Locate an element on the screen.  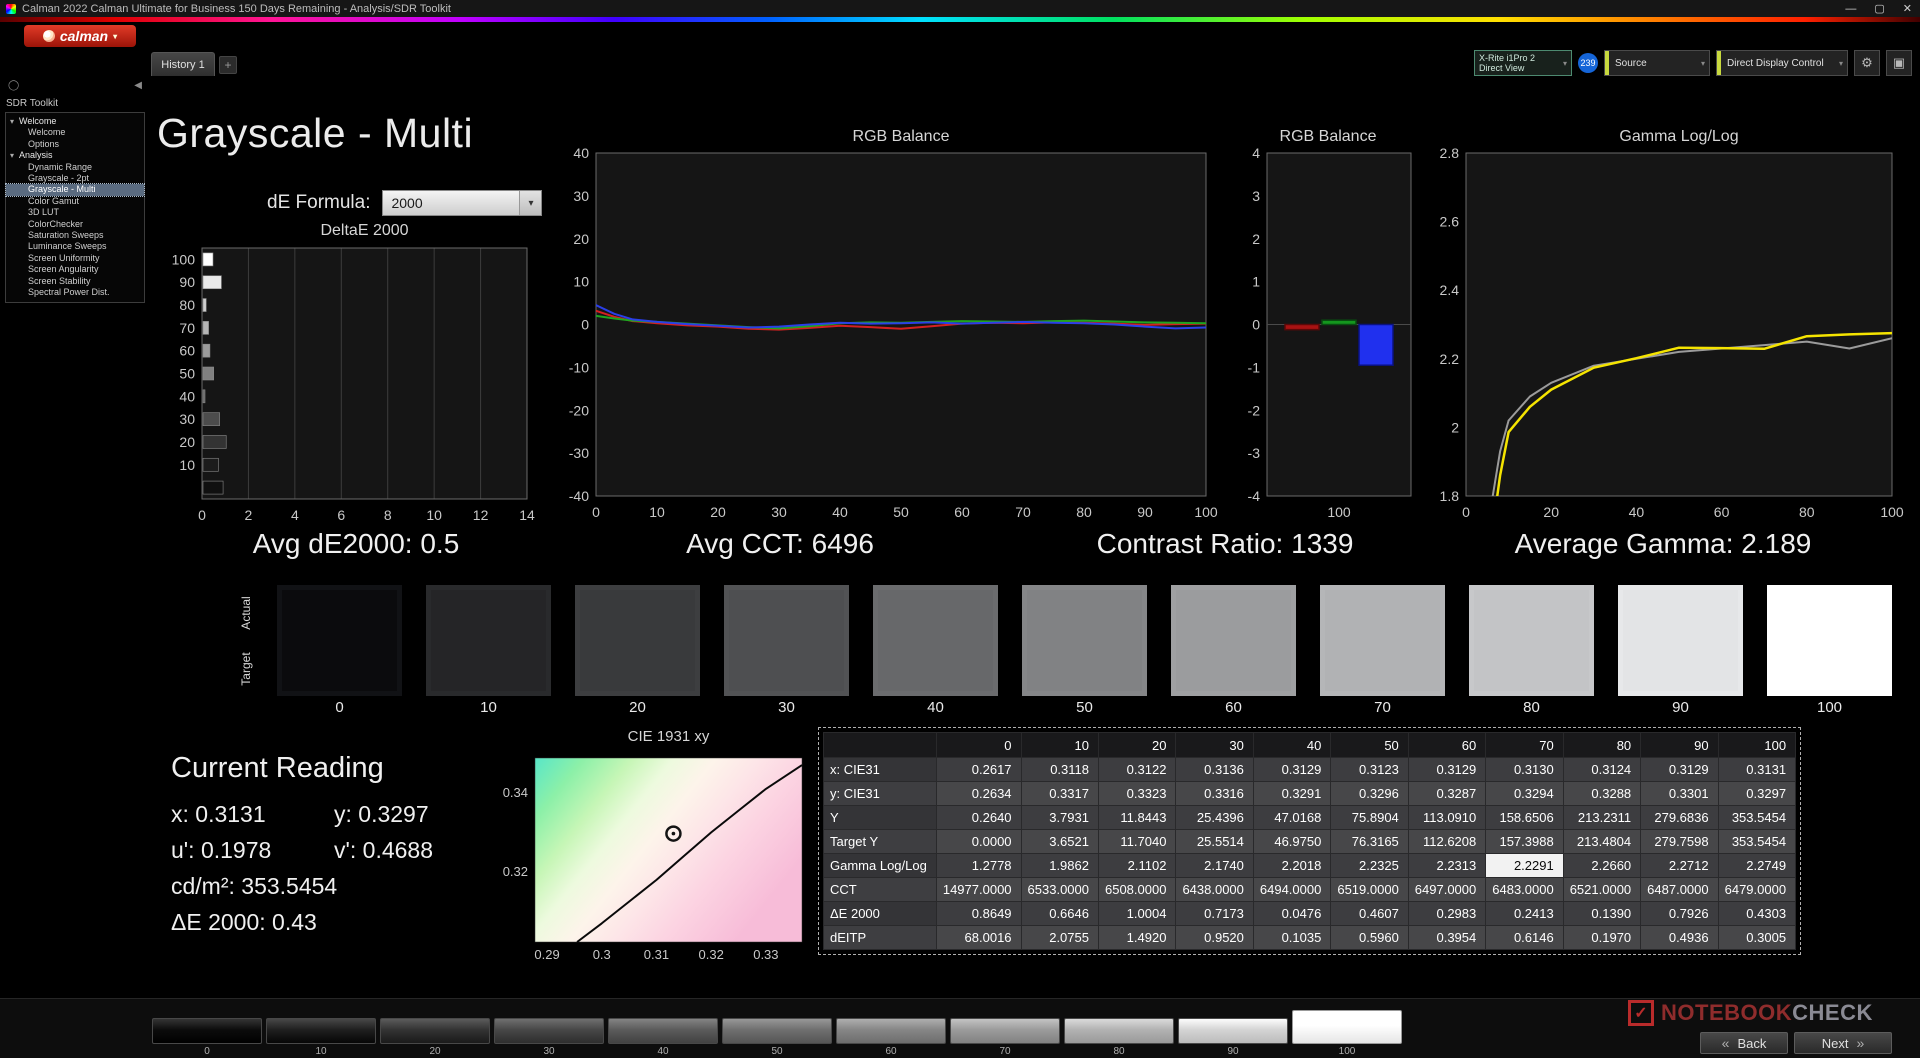
table-cell: 0.2413 is located at coordinates (1524, 913).